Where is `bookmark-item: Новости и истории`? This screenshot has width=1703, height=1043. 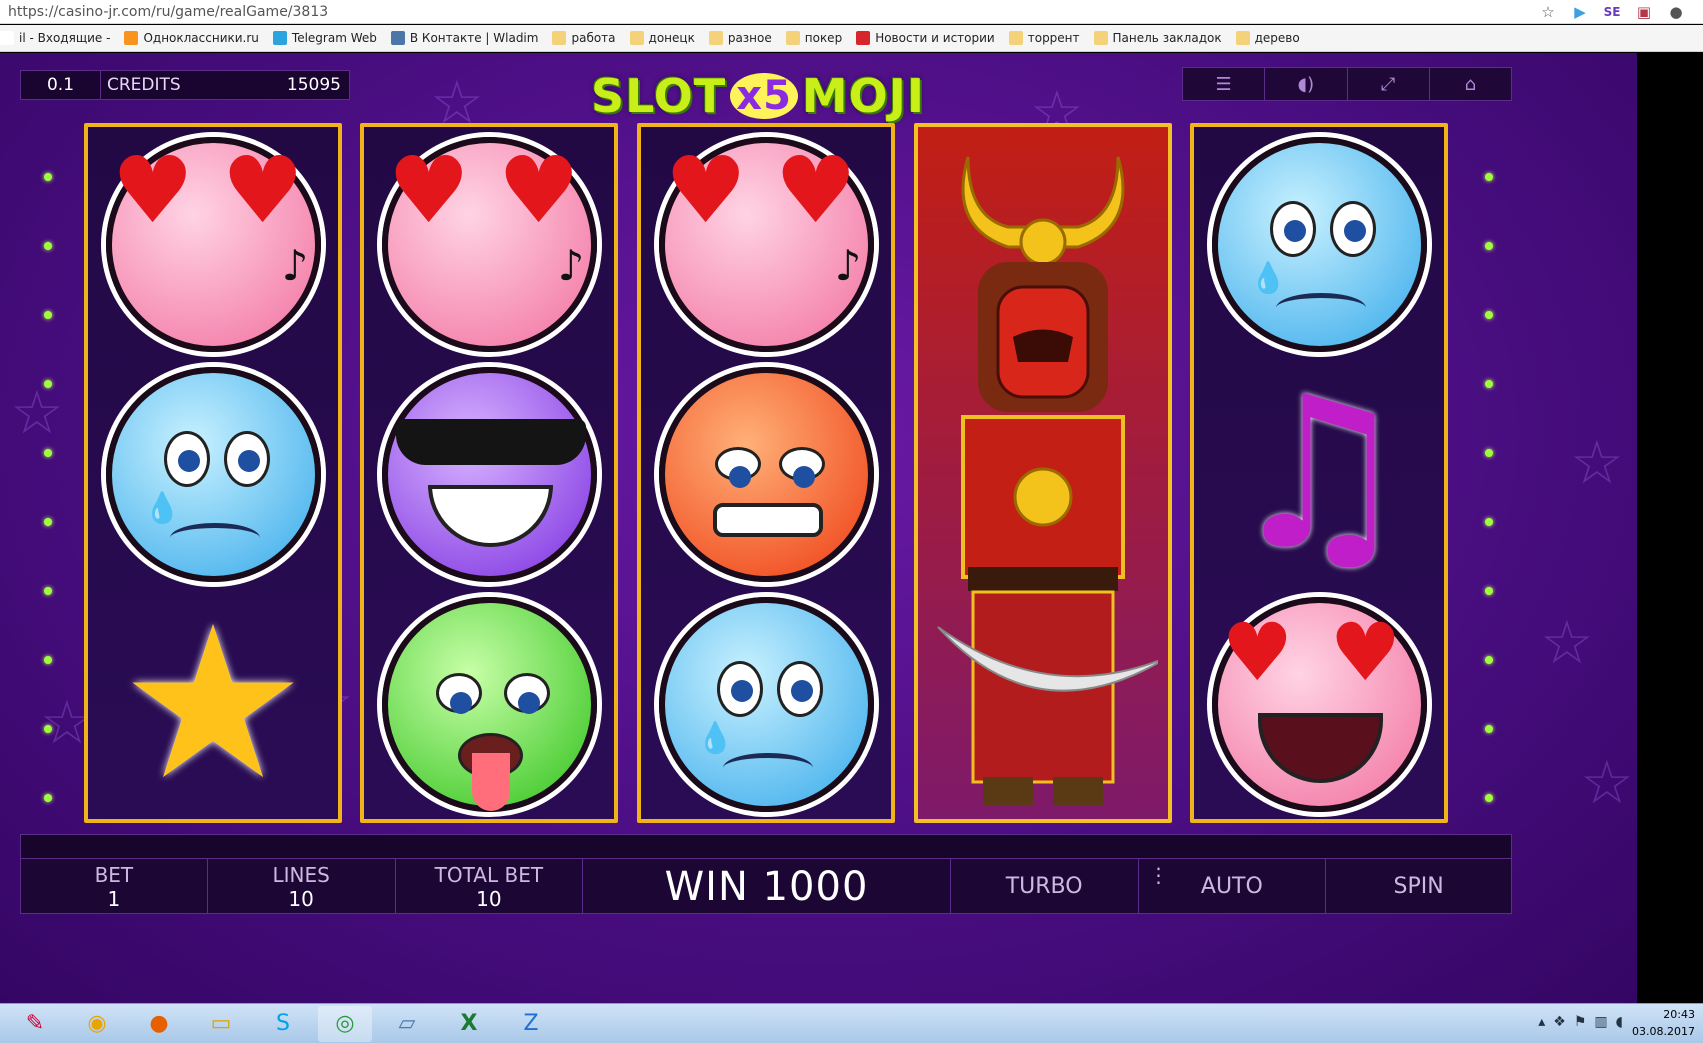 bookmark-item: Новости и истории is located at coordinates (925, 38).